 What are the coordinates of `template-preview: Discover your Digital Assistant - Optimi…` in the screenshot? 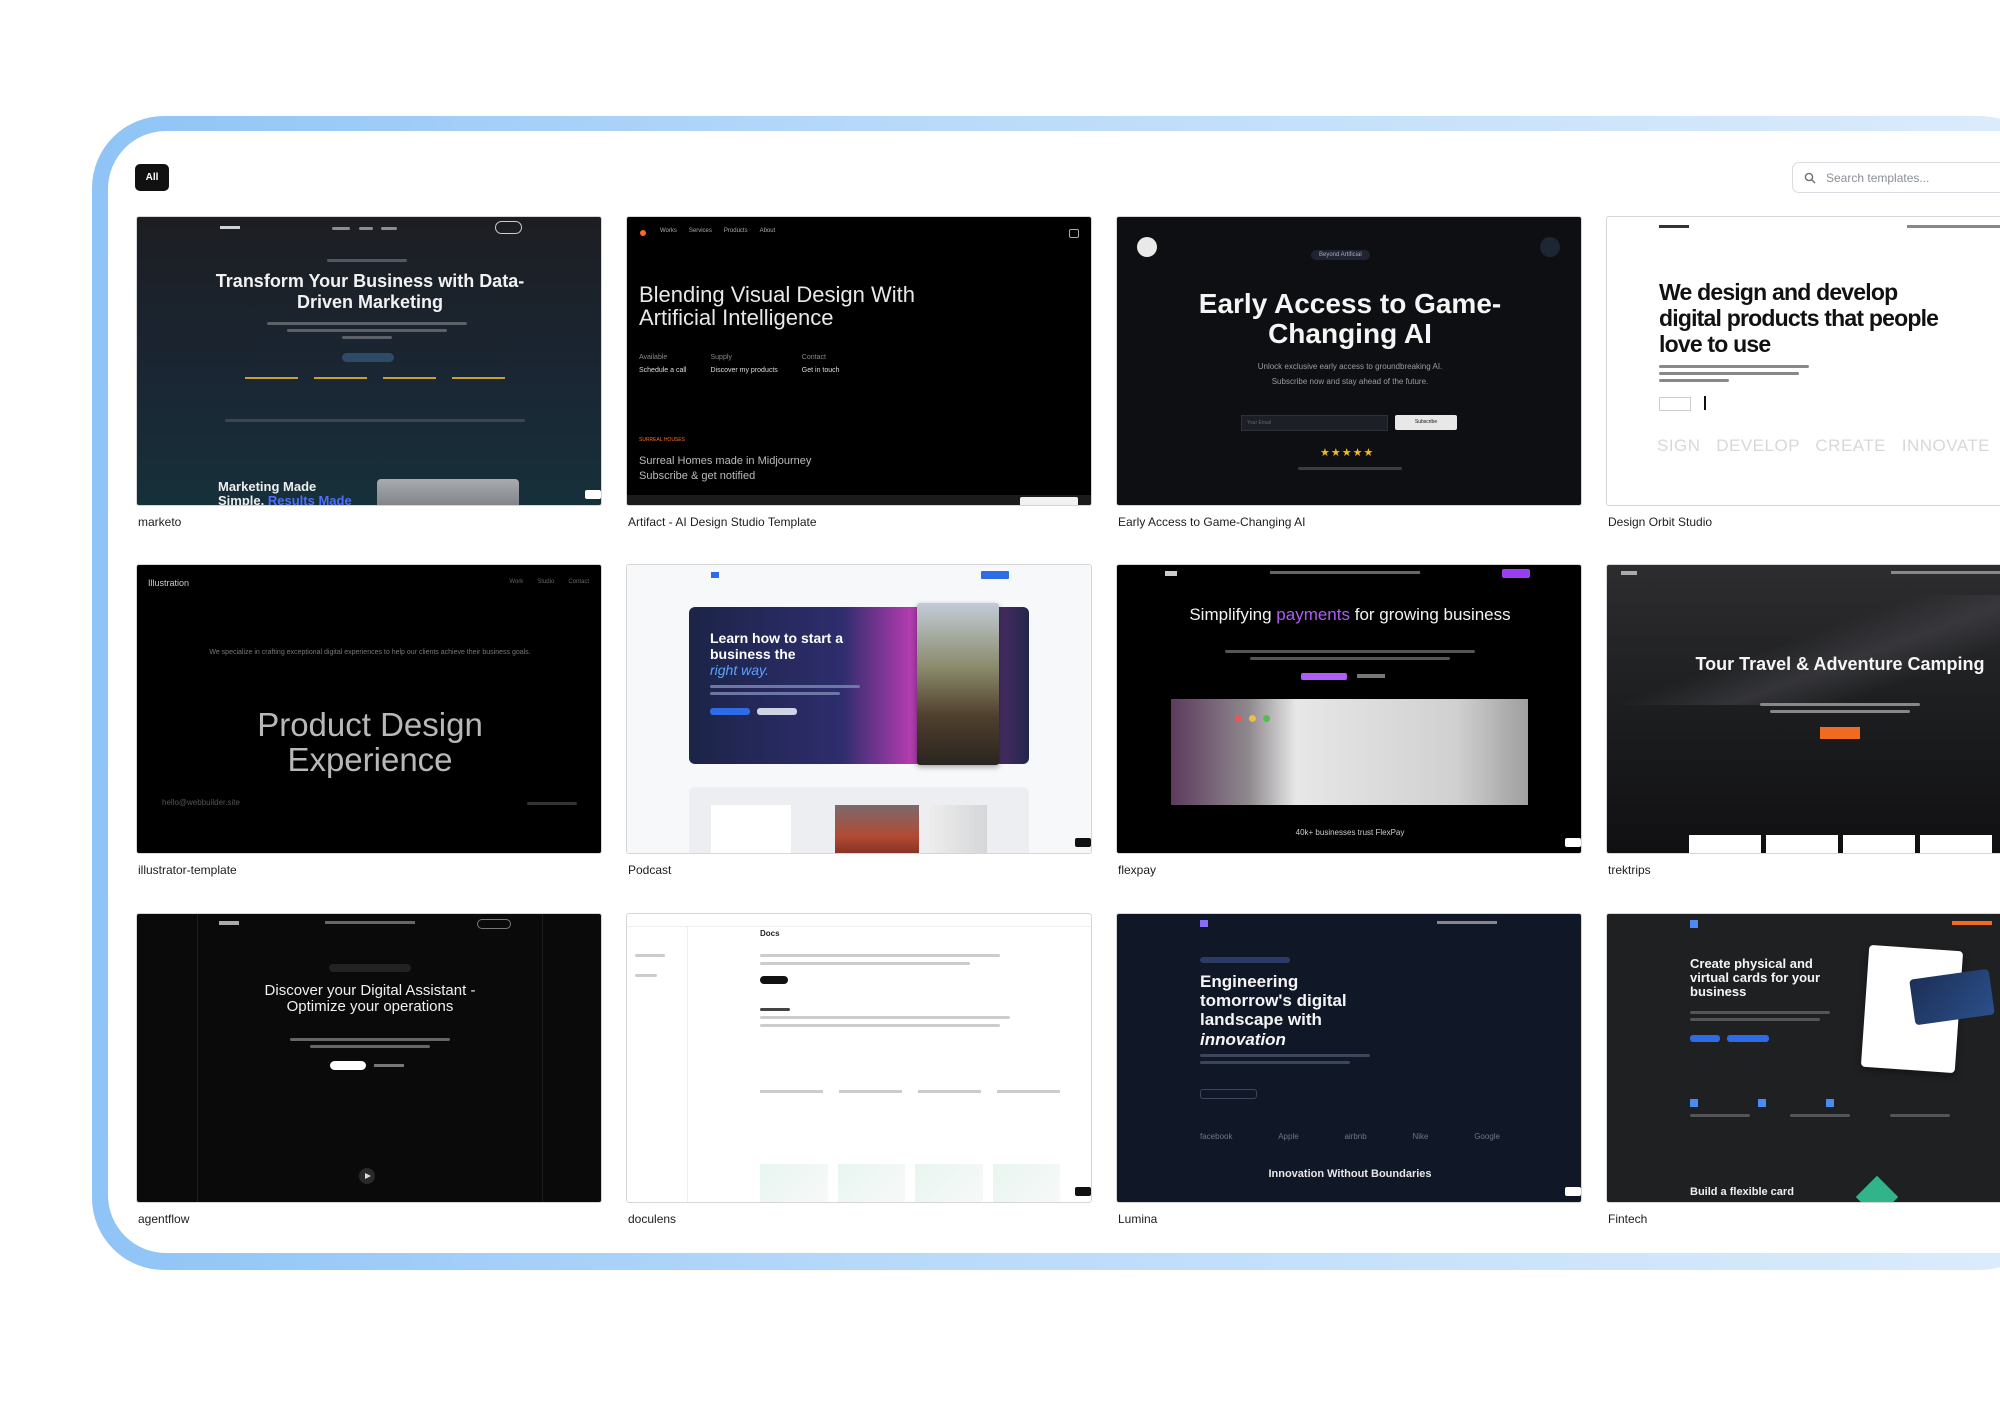 It's located at (369, 1058).